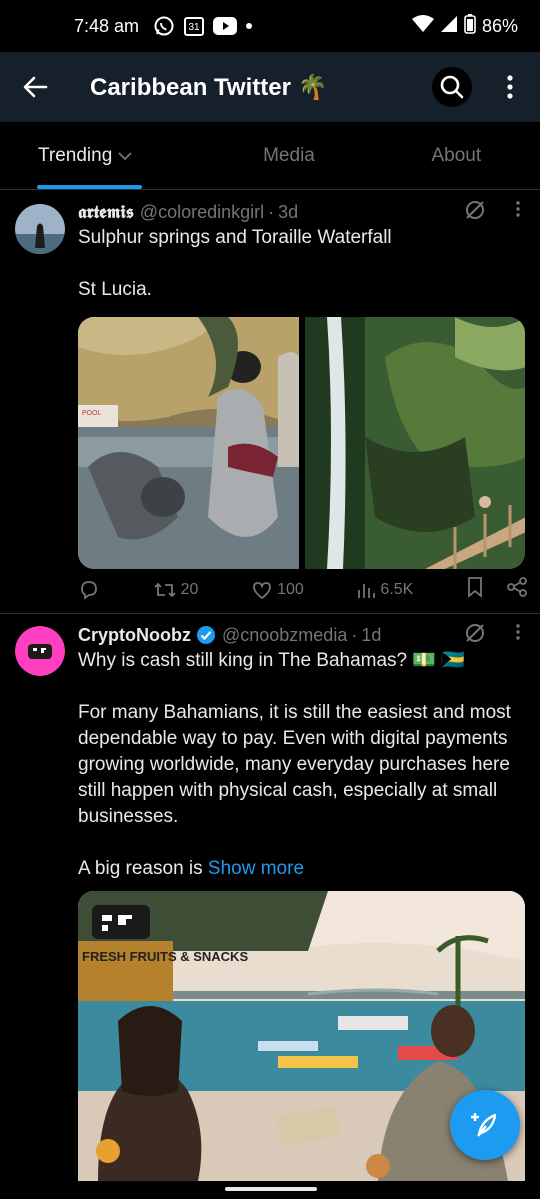 This screenshot has width=540, height=1199. What do you see at coordinates (470, 26) in the screenshot?
I see `battery-icon` at bounding box center [470, 26].